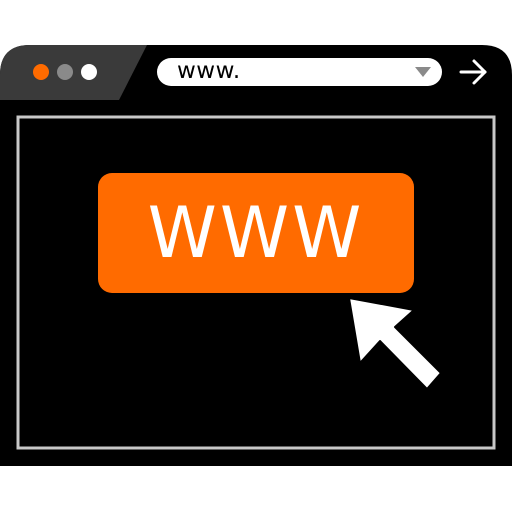  I want to click on maximize-dot, so click(89, 72).